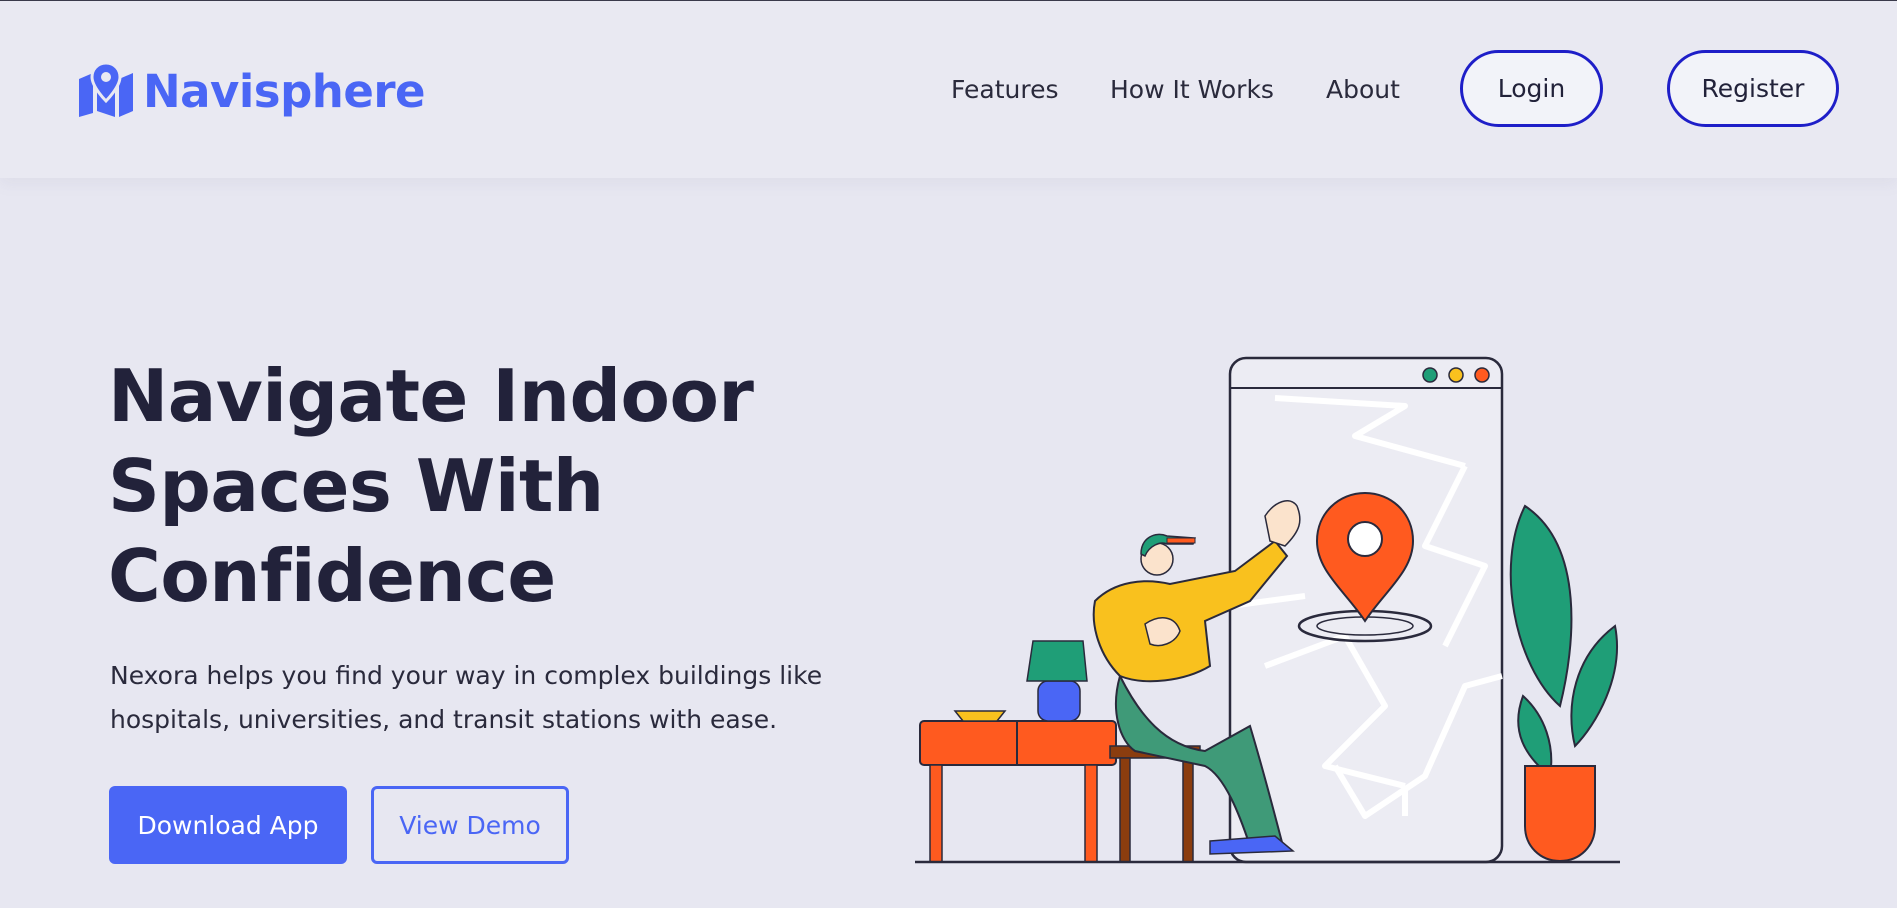 This screenshot has height=908, width=1897. What do you see at coordinates (284, 91) in the screenshot?
I see `brand-name: Navisphere` at bounding box center [284, 91].